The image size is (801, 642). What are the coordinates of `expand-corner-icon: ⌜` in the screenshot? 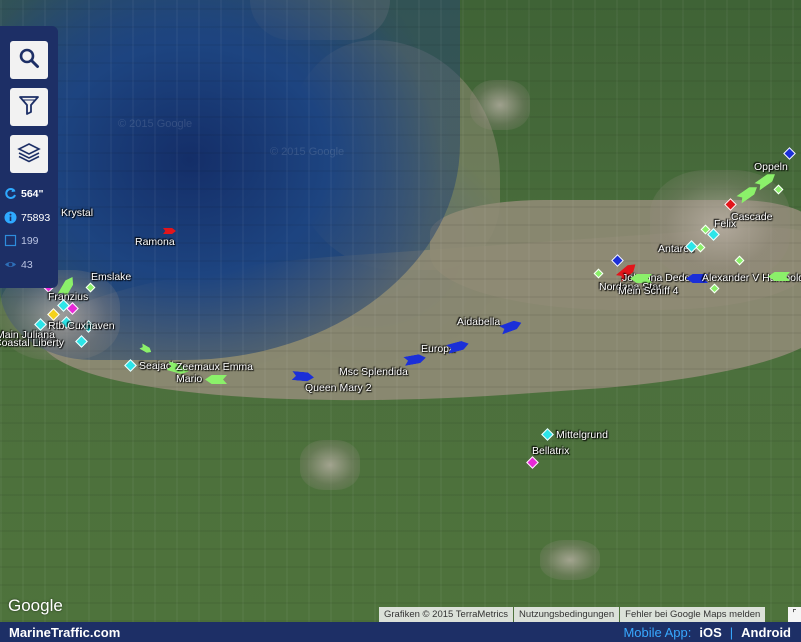 It's located at (794, 614).